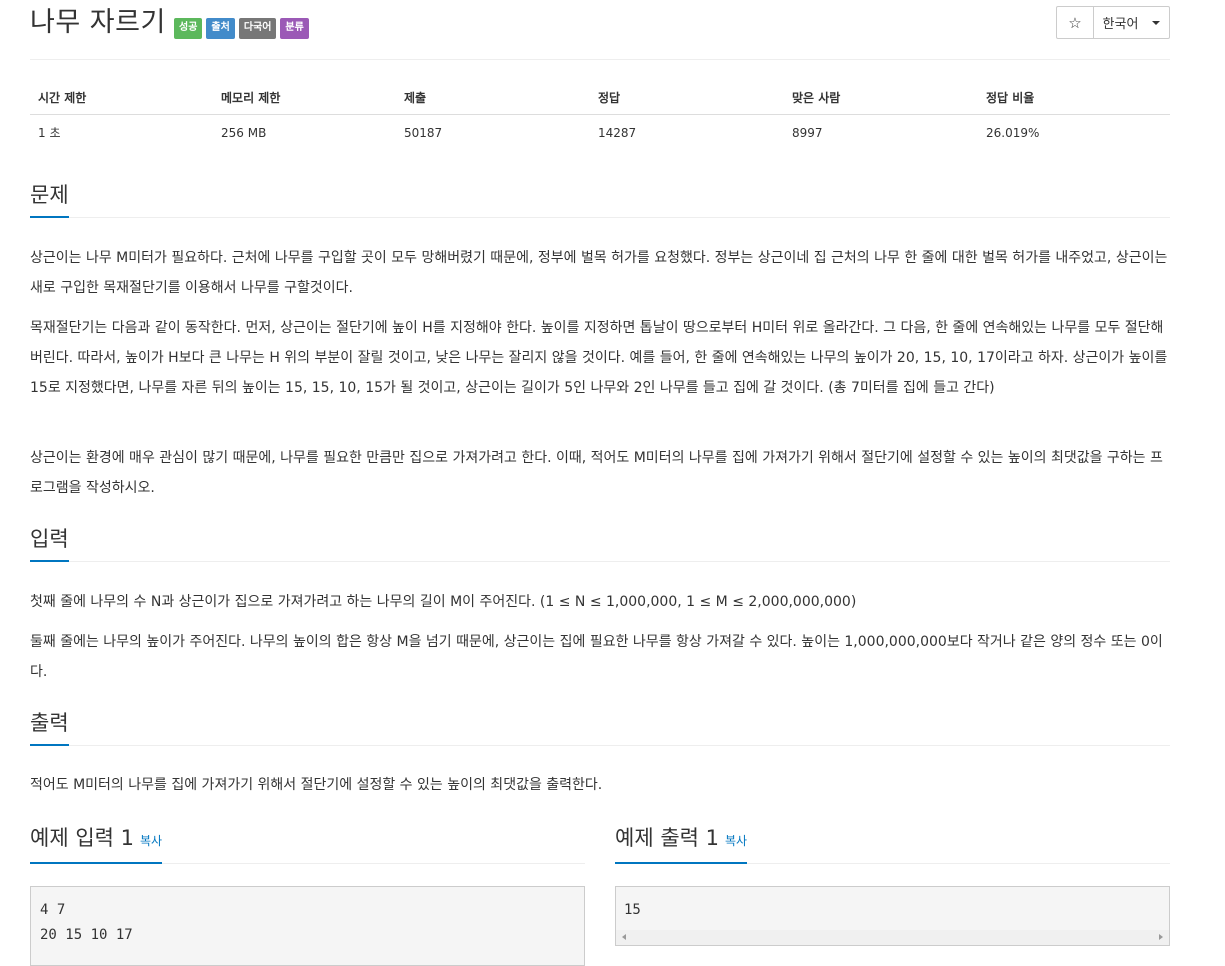 This screenshot has height=966, width=1225. Describe the element at coordinates (1161, 937) in the screenshot. I see `scroll-right-arrow-icon` at that location.